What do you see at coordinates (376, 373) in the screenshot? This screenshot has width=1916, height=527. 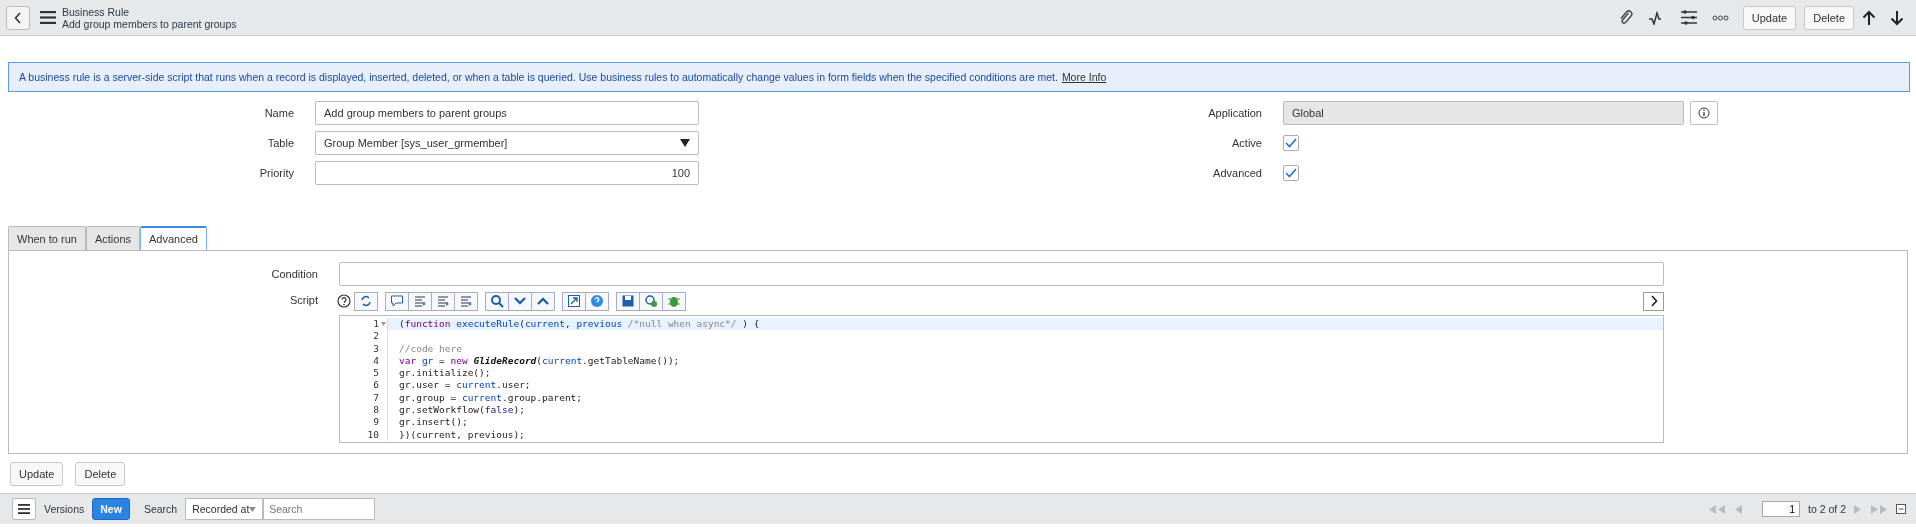 I see `line-number: 5` at bounding box center [376, 373].